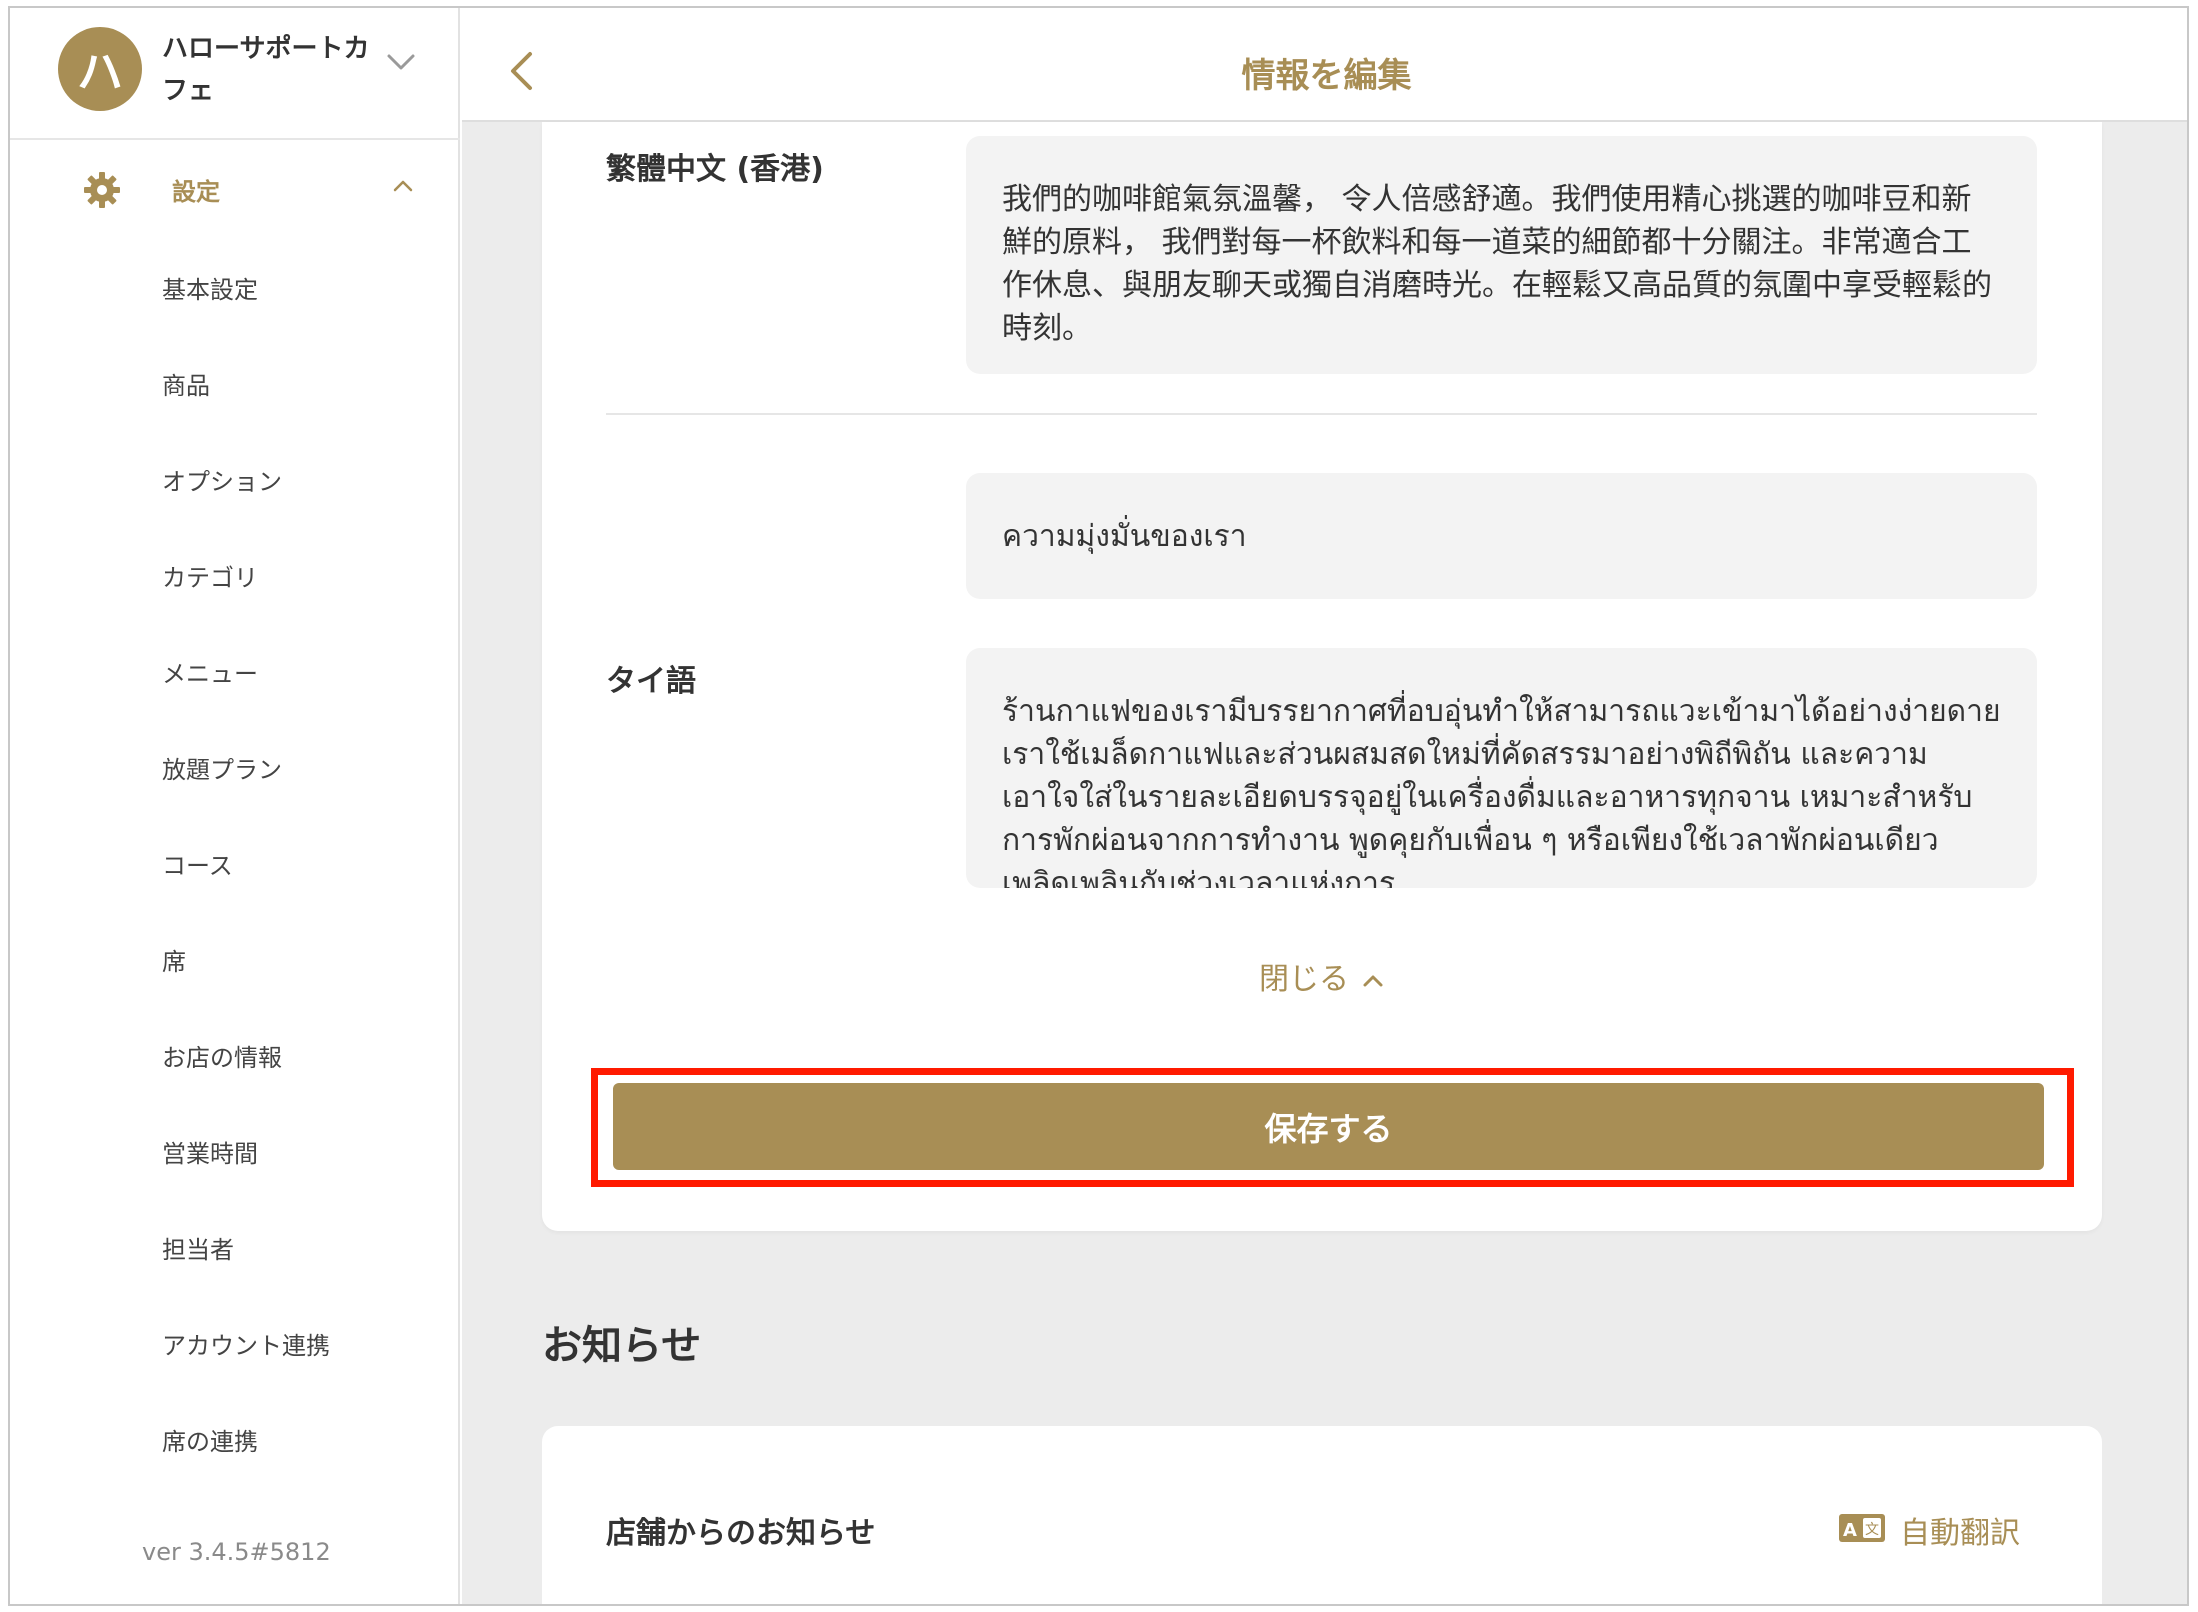 The width and height of the screenshot is (2198, 1612). I want to click on sidebar-item-basic-settings: 基本設定, so click(210, 287).